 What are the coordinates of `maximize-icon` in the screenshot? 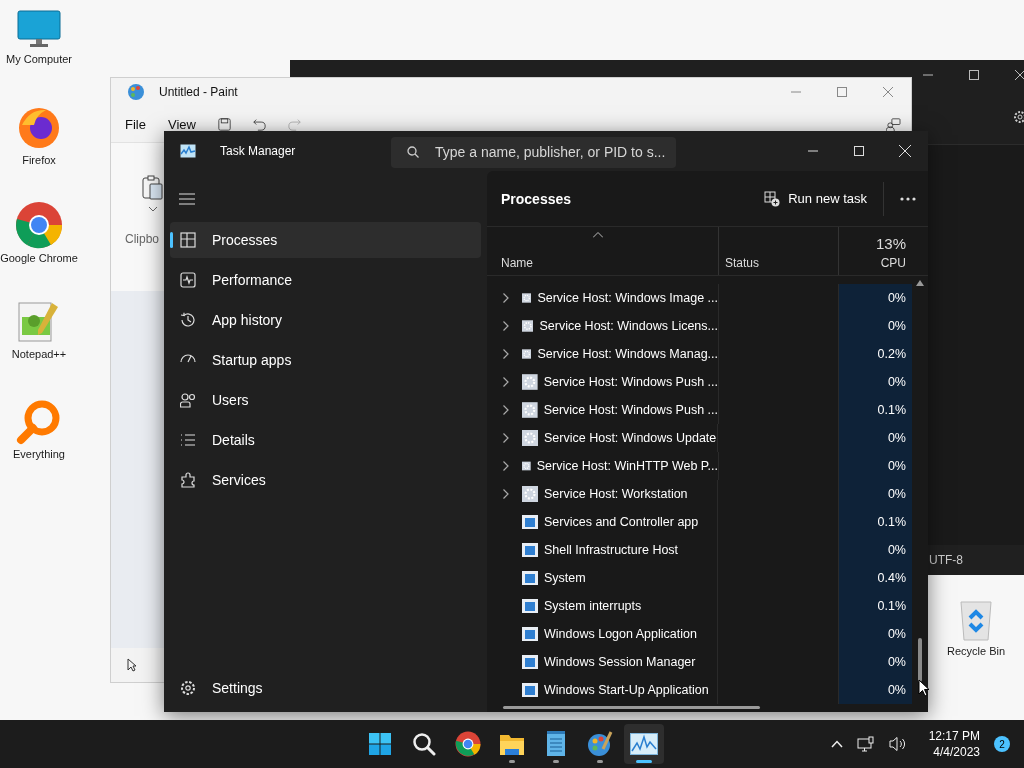 It's located at (974, 75).